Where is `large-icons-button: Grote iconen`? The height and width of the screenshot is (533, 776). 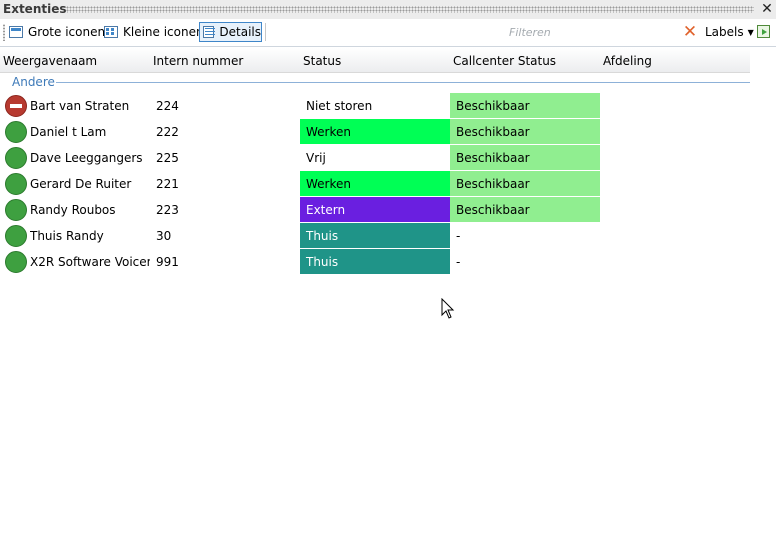
large-icons-button: Grote iconen is located at coordinates (57, 32).